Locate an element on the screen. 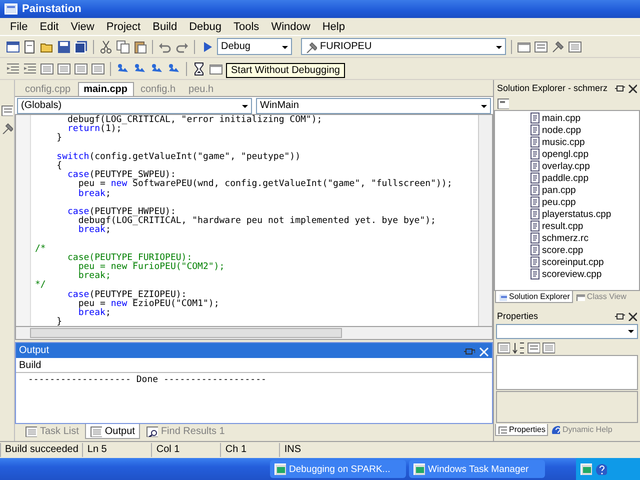 This screenshot has width=640, height=480. status-message: Build succeeded is located at coordinates (41, 450).